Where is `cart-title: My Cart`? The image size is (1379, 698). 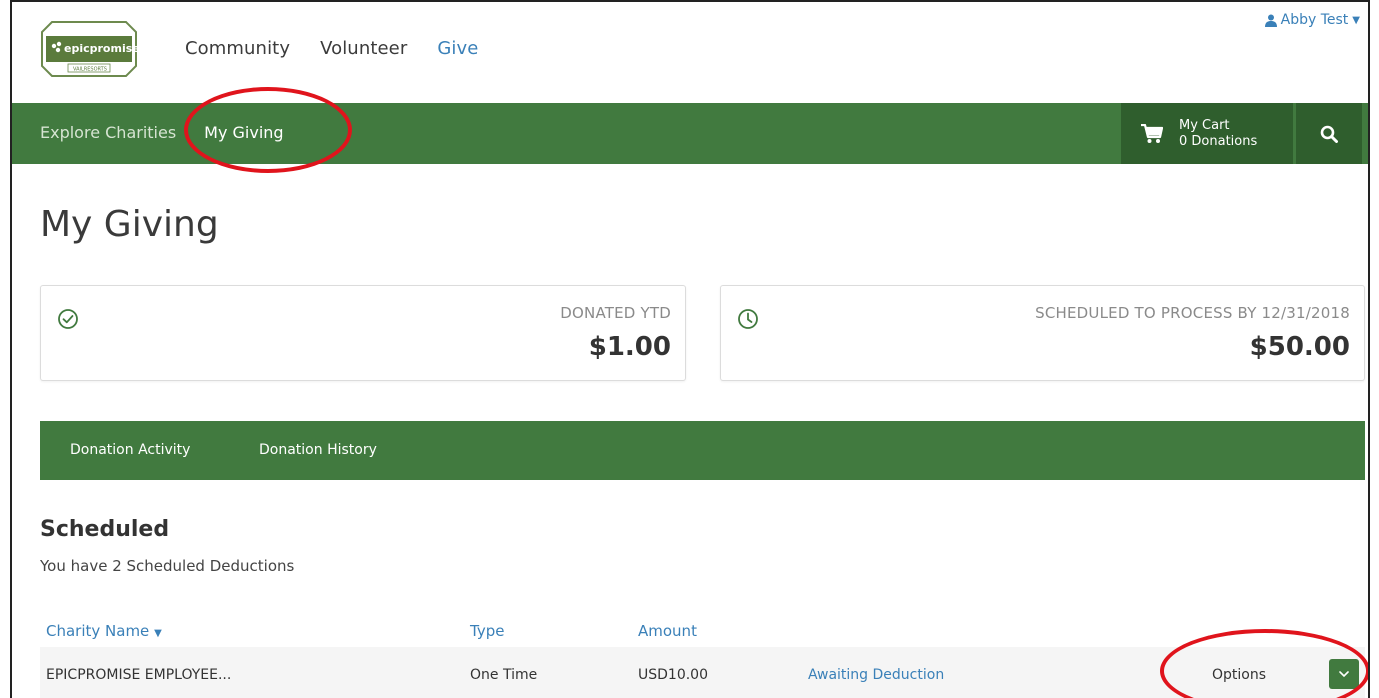 cart-title: My Cart is located at coordinates (1204, 125).